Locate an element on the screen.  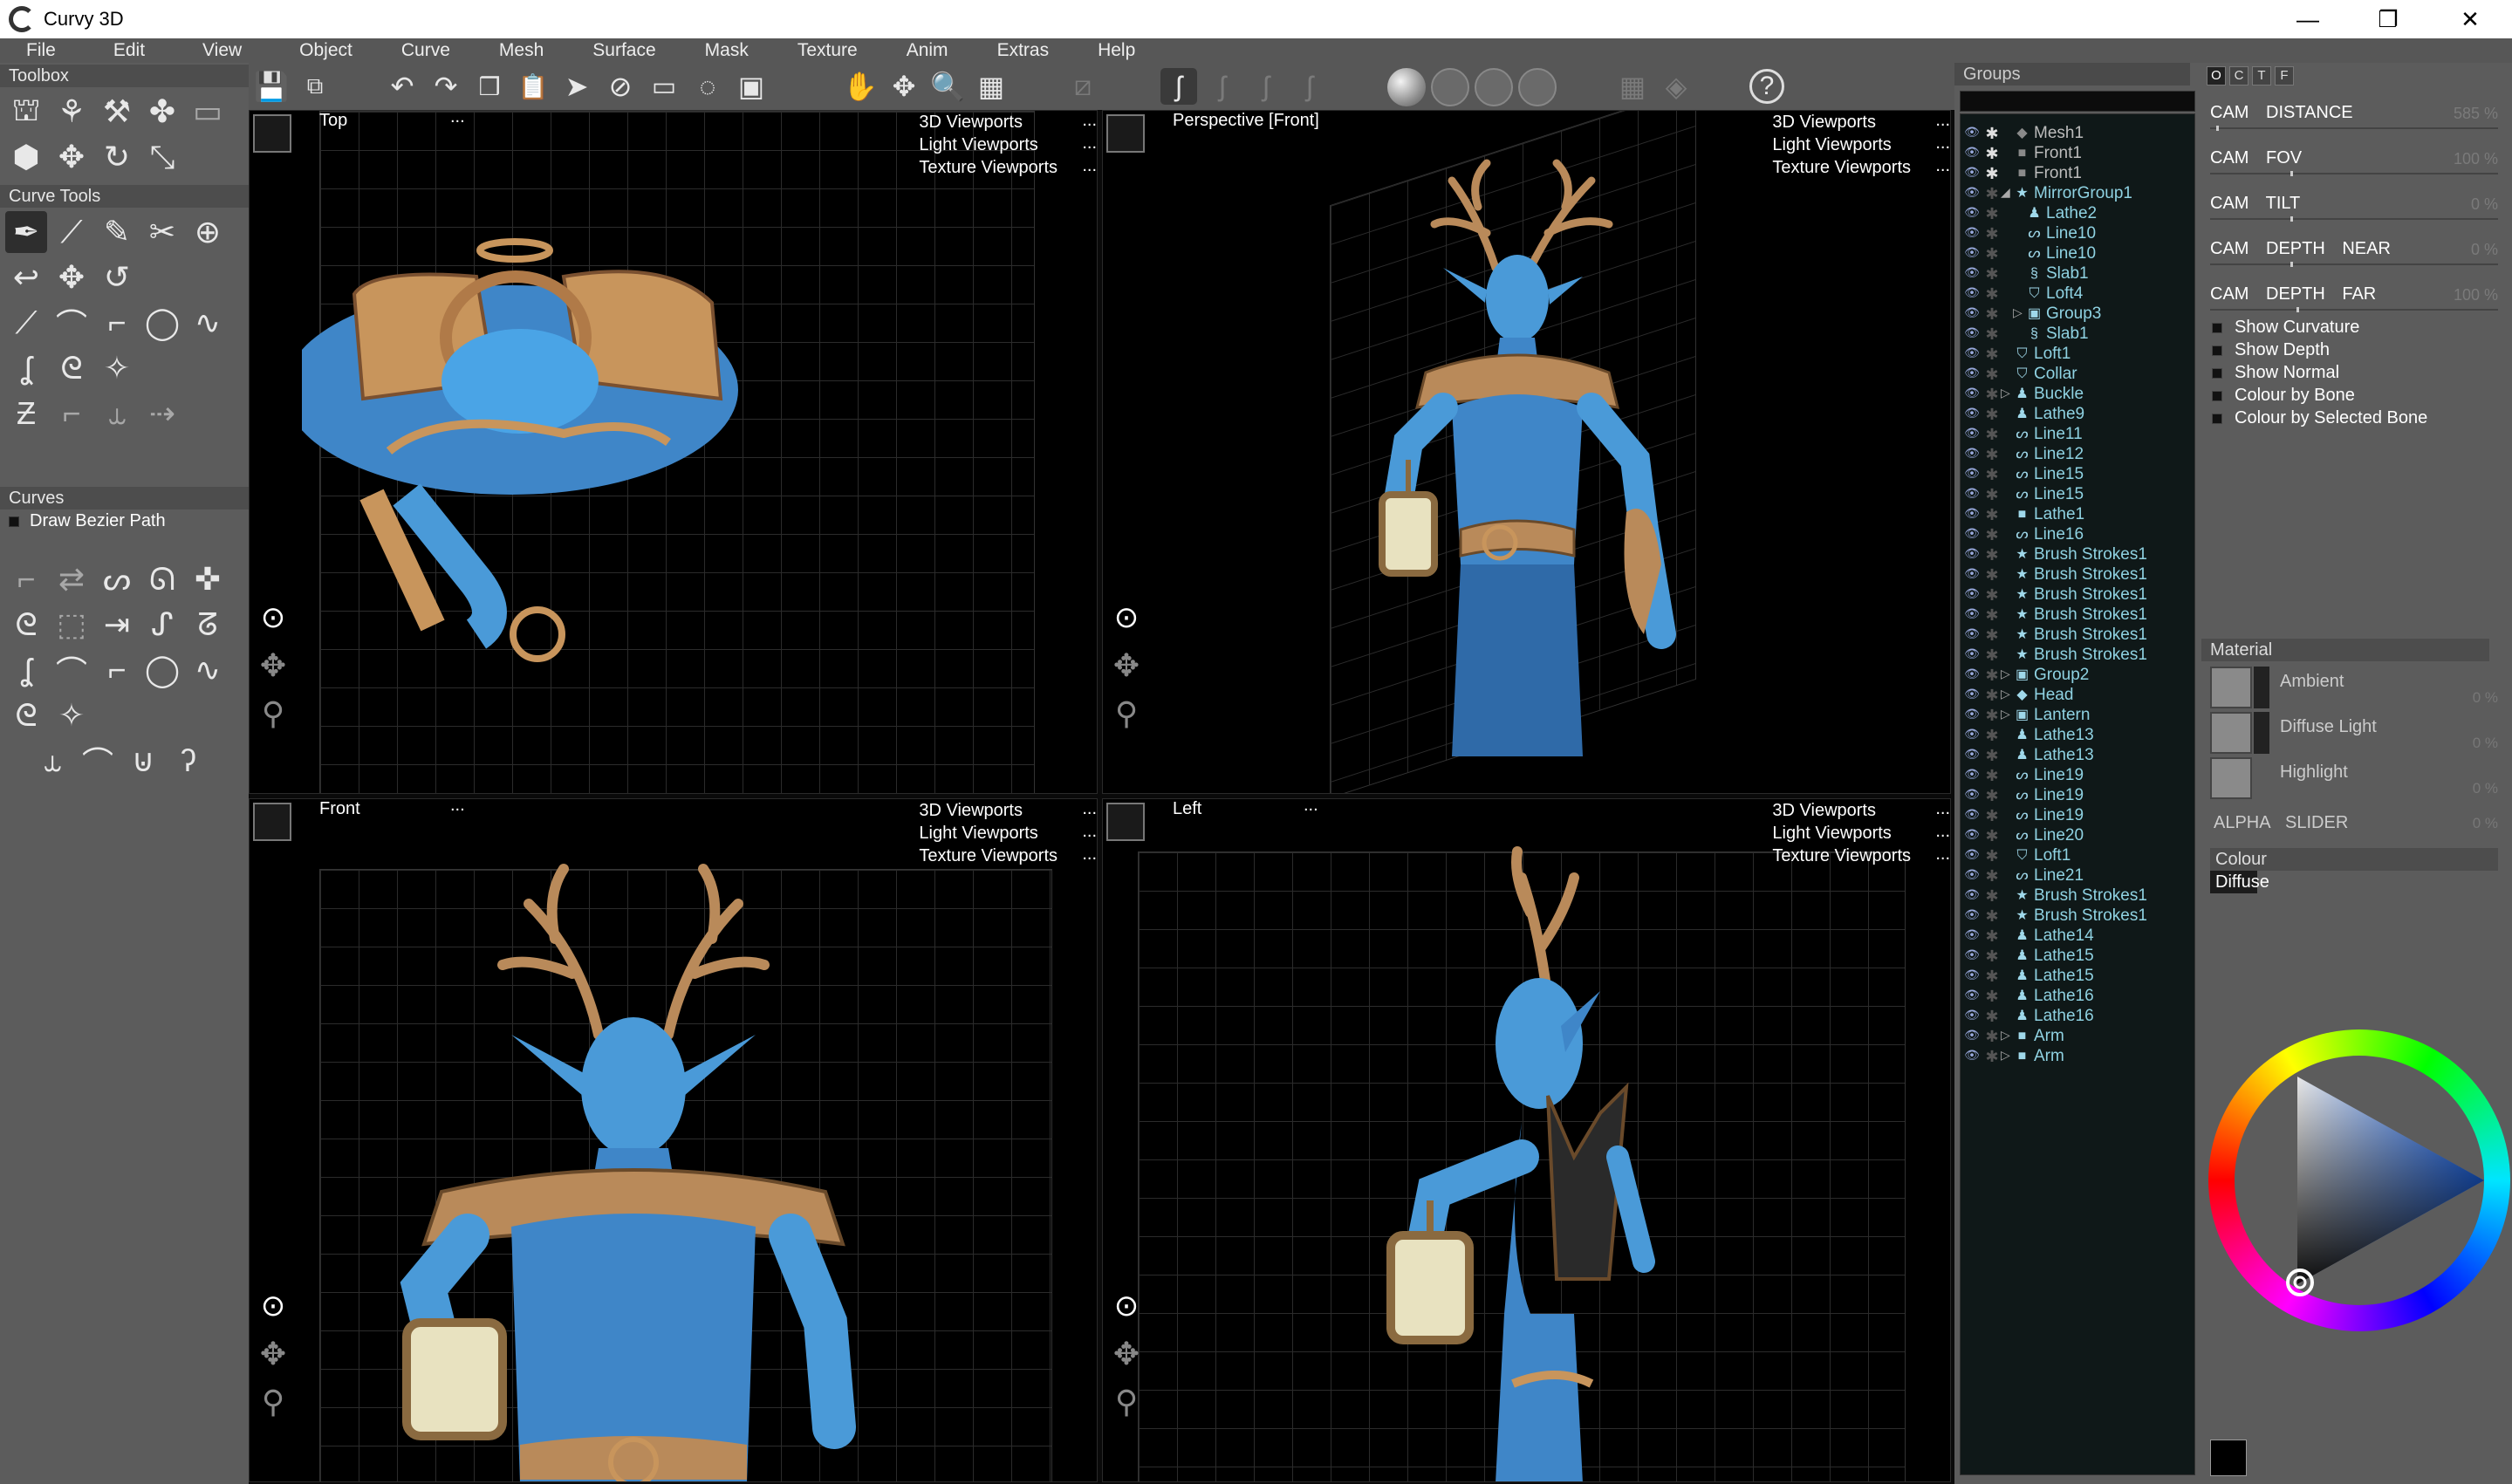
menu-edit: Edit is located at coordinates (116, 50).